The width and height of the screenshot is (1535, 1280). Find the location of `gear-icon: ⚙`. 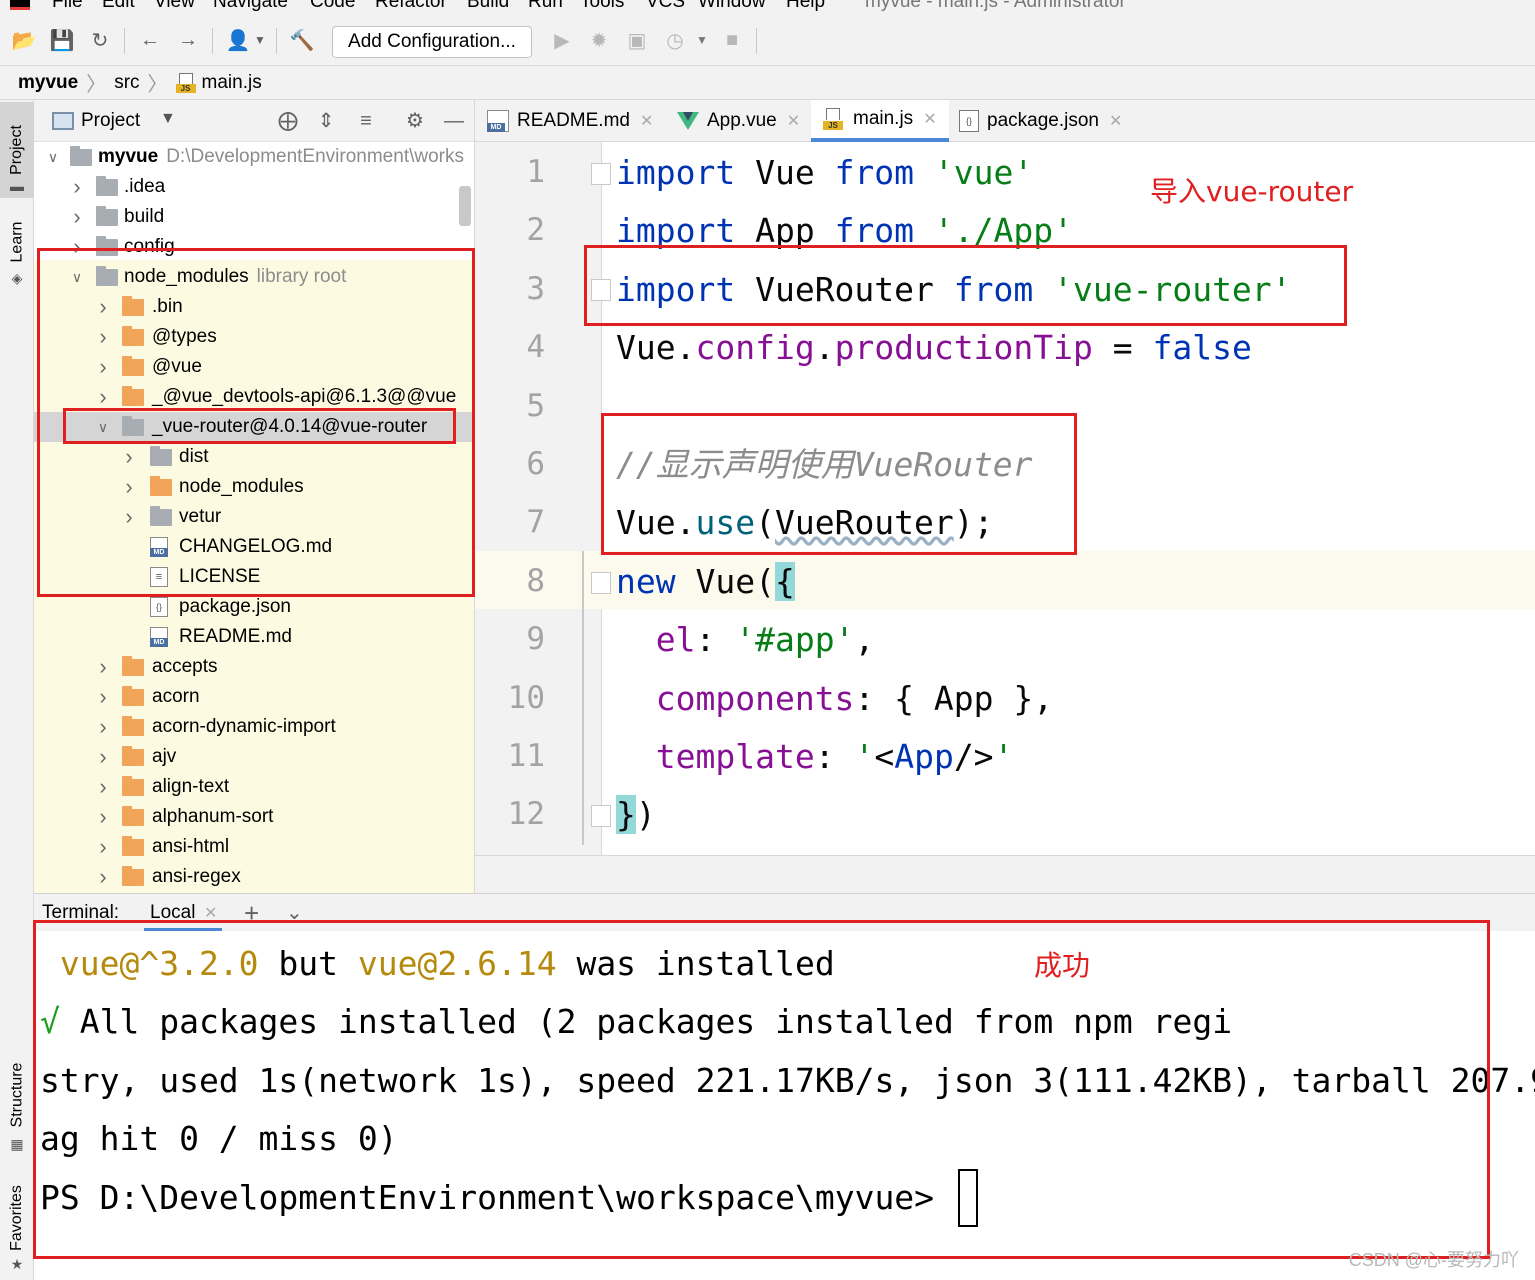

gear-icon: ⚙ is located at coordinates (415, 121).